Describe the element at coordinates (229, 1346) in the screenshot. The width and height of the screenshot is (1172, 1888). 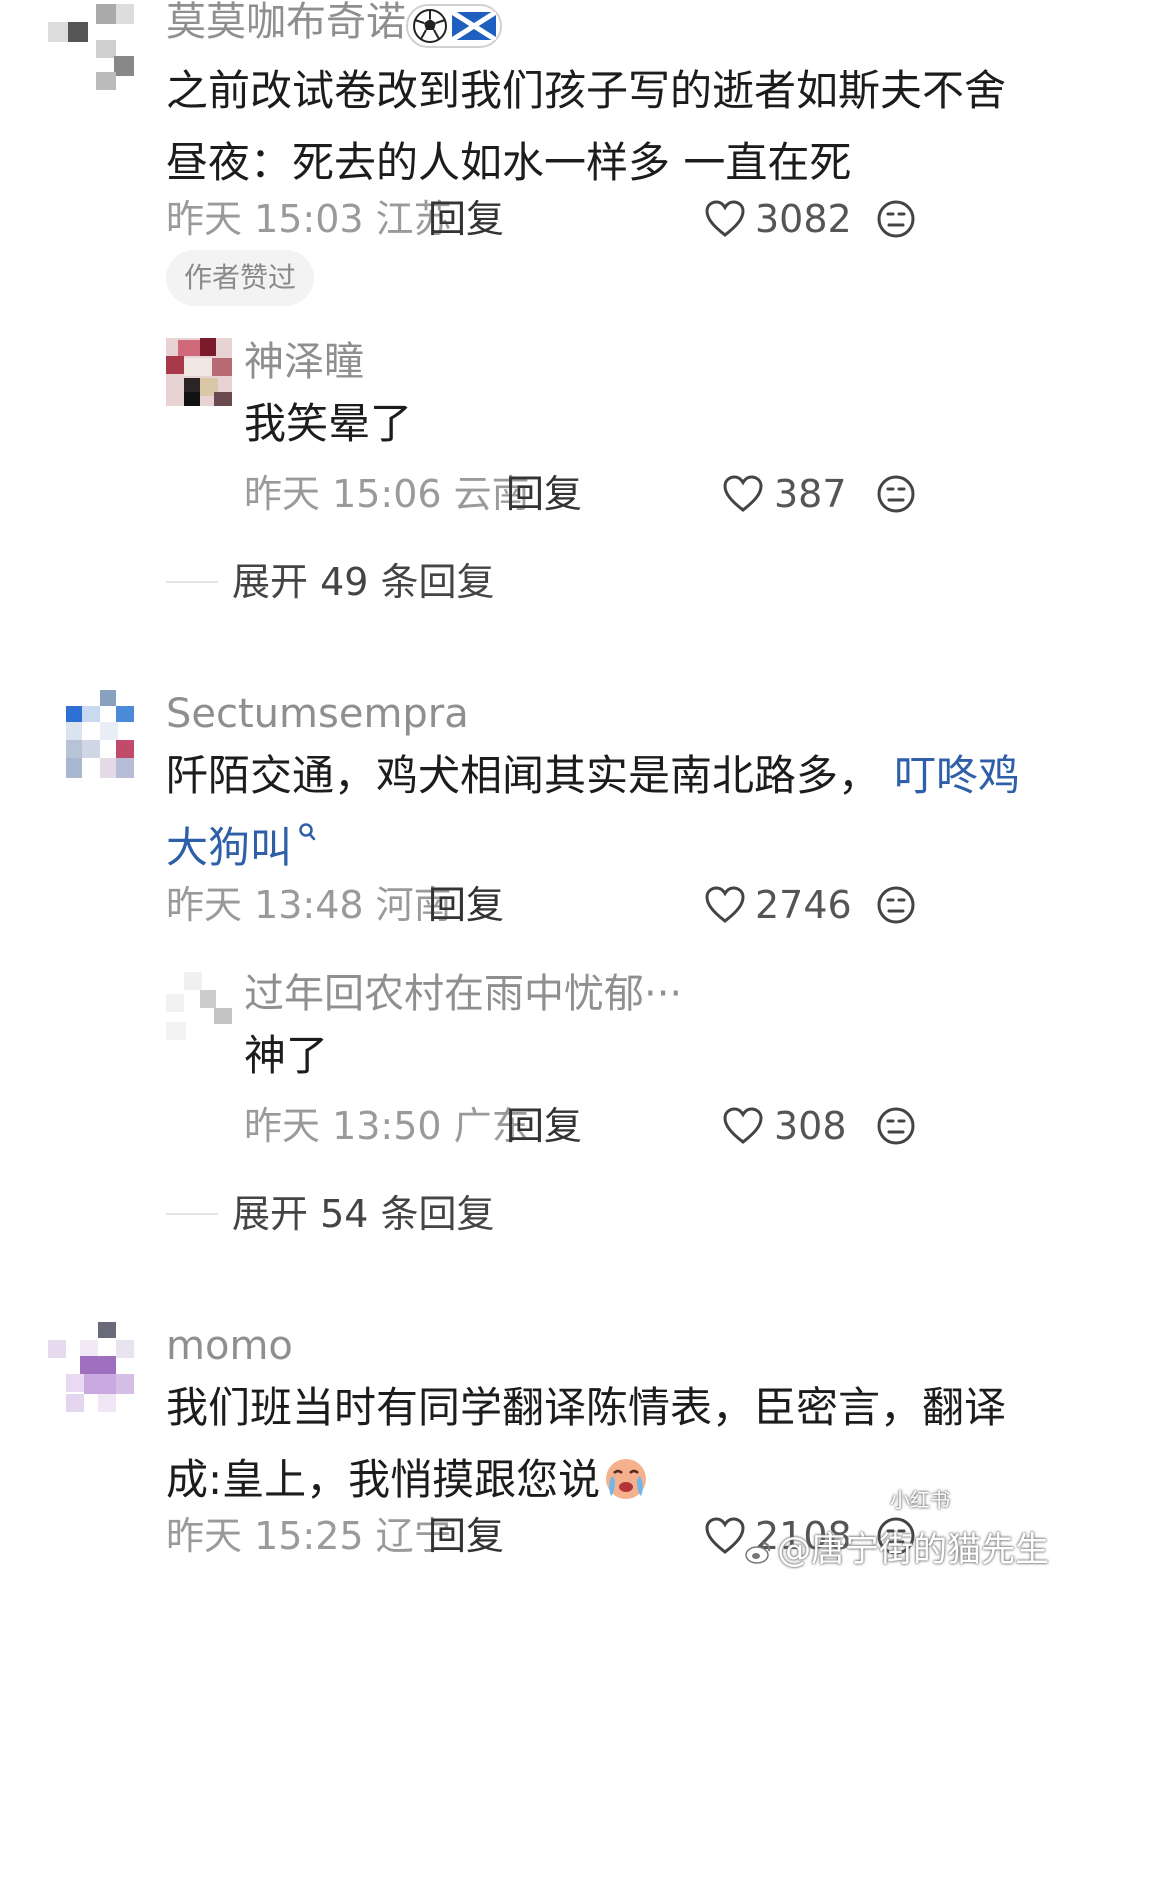
I see `username: momo` at that location.